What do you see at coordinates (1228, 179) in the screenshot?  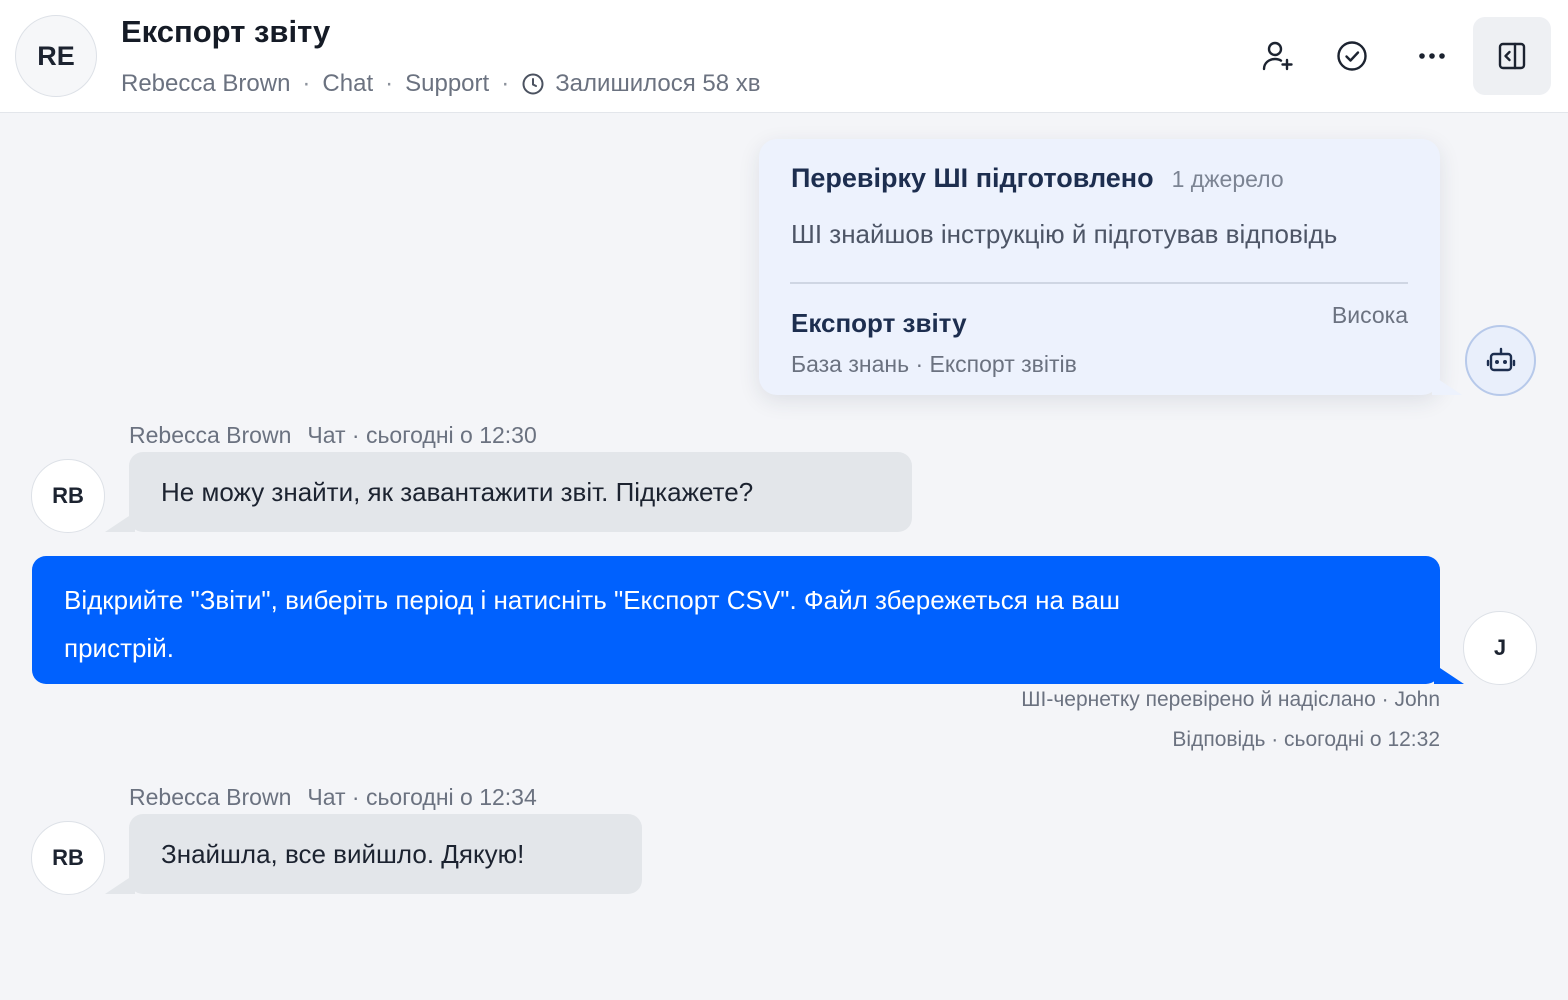 I see `ai-source-count: 1 джерело` at bounding box center [1228, 179].